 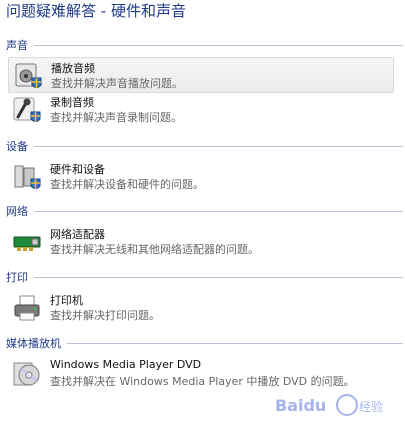 What do you see at coordinates (27, 308) in the screenshot?
I see `printer-icon` at bounding box center [27, 308].